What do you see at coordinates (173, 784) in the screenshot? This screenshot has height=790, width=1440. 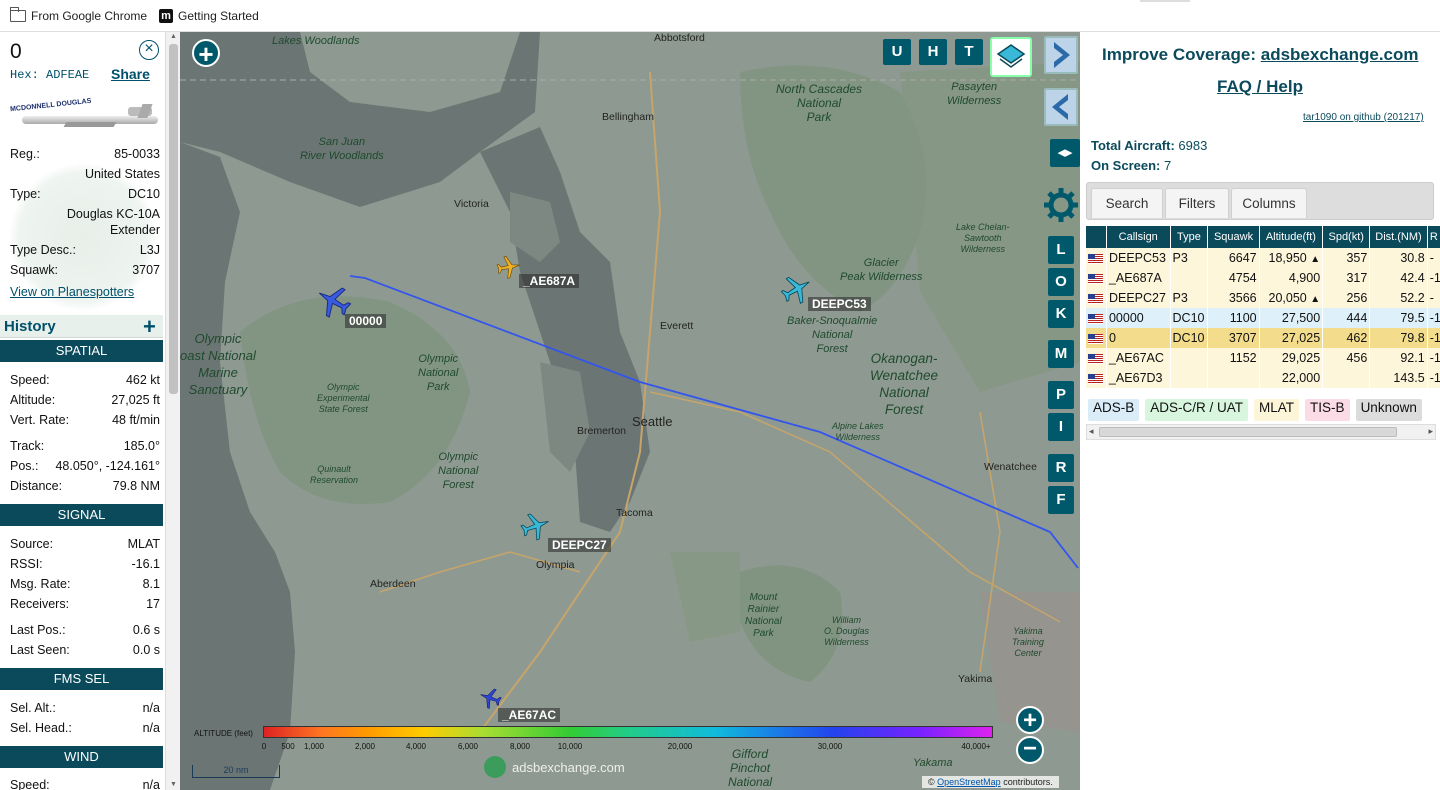 I see `scroll-down-icon: ▼` at bounding box center [173, 784].